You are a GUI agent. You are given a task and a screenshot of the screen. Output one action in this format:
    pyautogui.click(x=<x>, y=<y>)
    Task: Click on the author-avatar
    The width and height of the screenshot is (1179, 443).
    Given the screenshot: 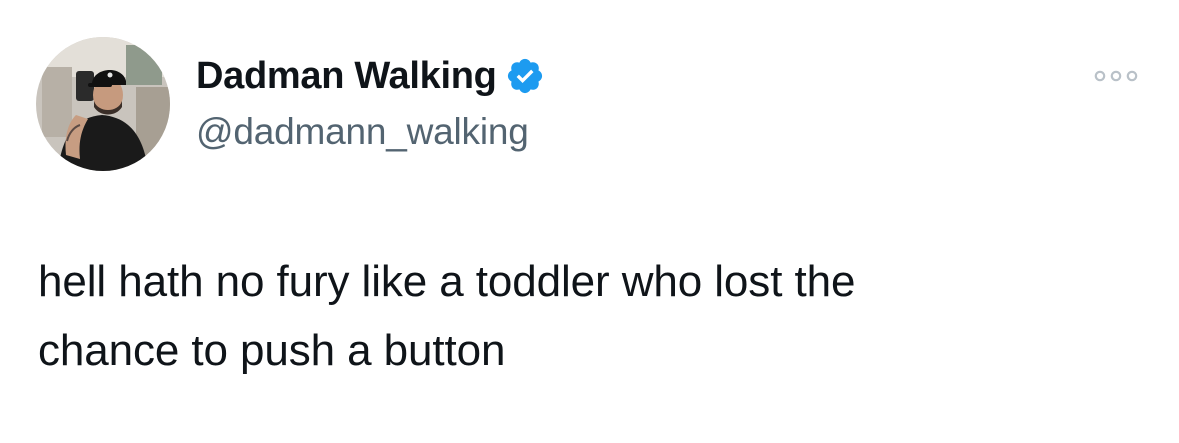 What is the action you would take?
    pyautogui.click(x=103, y=104)
    